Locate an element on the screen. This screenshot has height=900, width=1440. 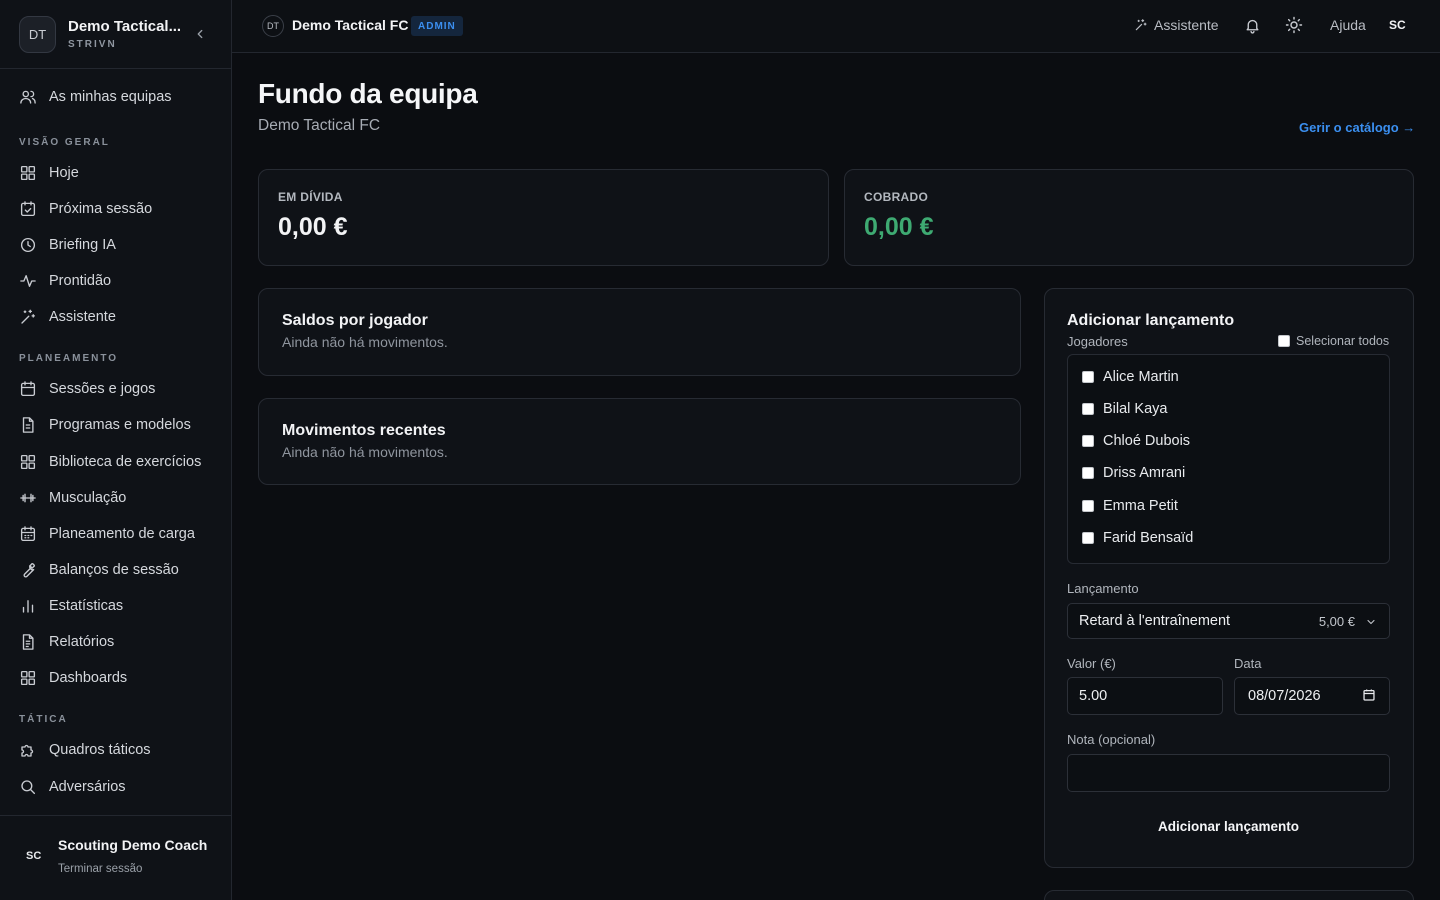
manage-catalog-link: Gerir o catálogo → is located at coordinates (1357, 127).